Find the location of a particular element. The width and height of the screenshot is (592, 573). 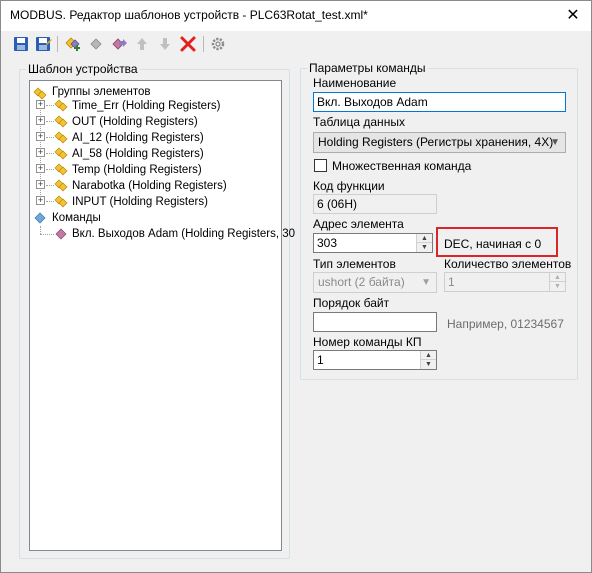

func-code-label: Код функции is located at coordinates (349, 186).